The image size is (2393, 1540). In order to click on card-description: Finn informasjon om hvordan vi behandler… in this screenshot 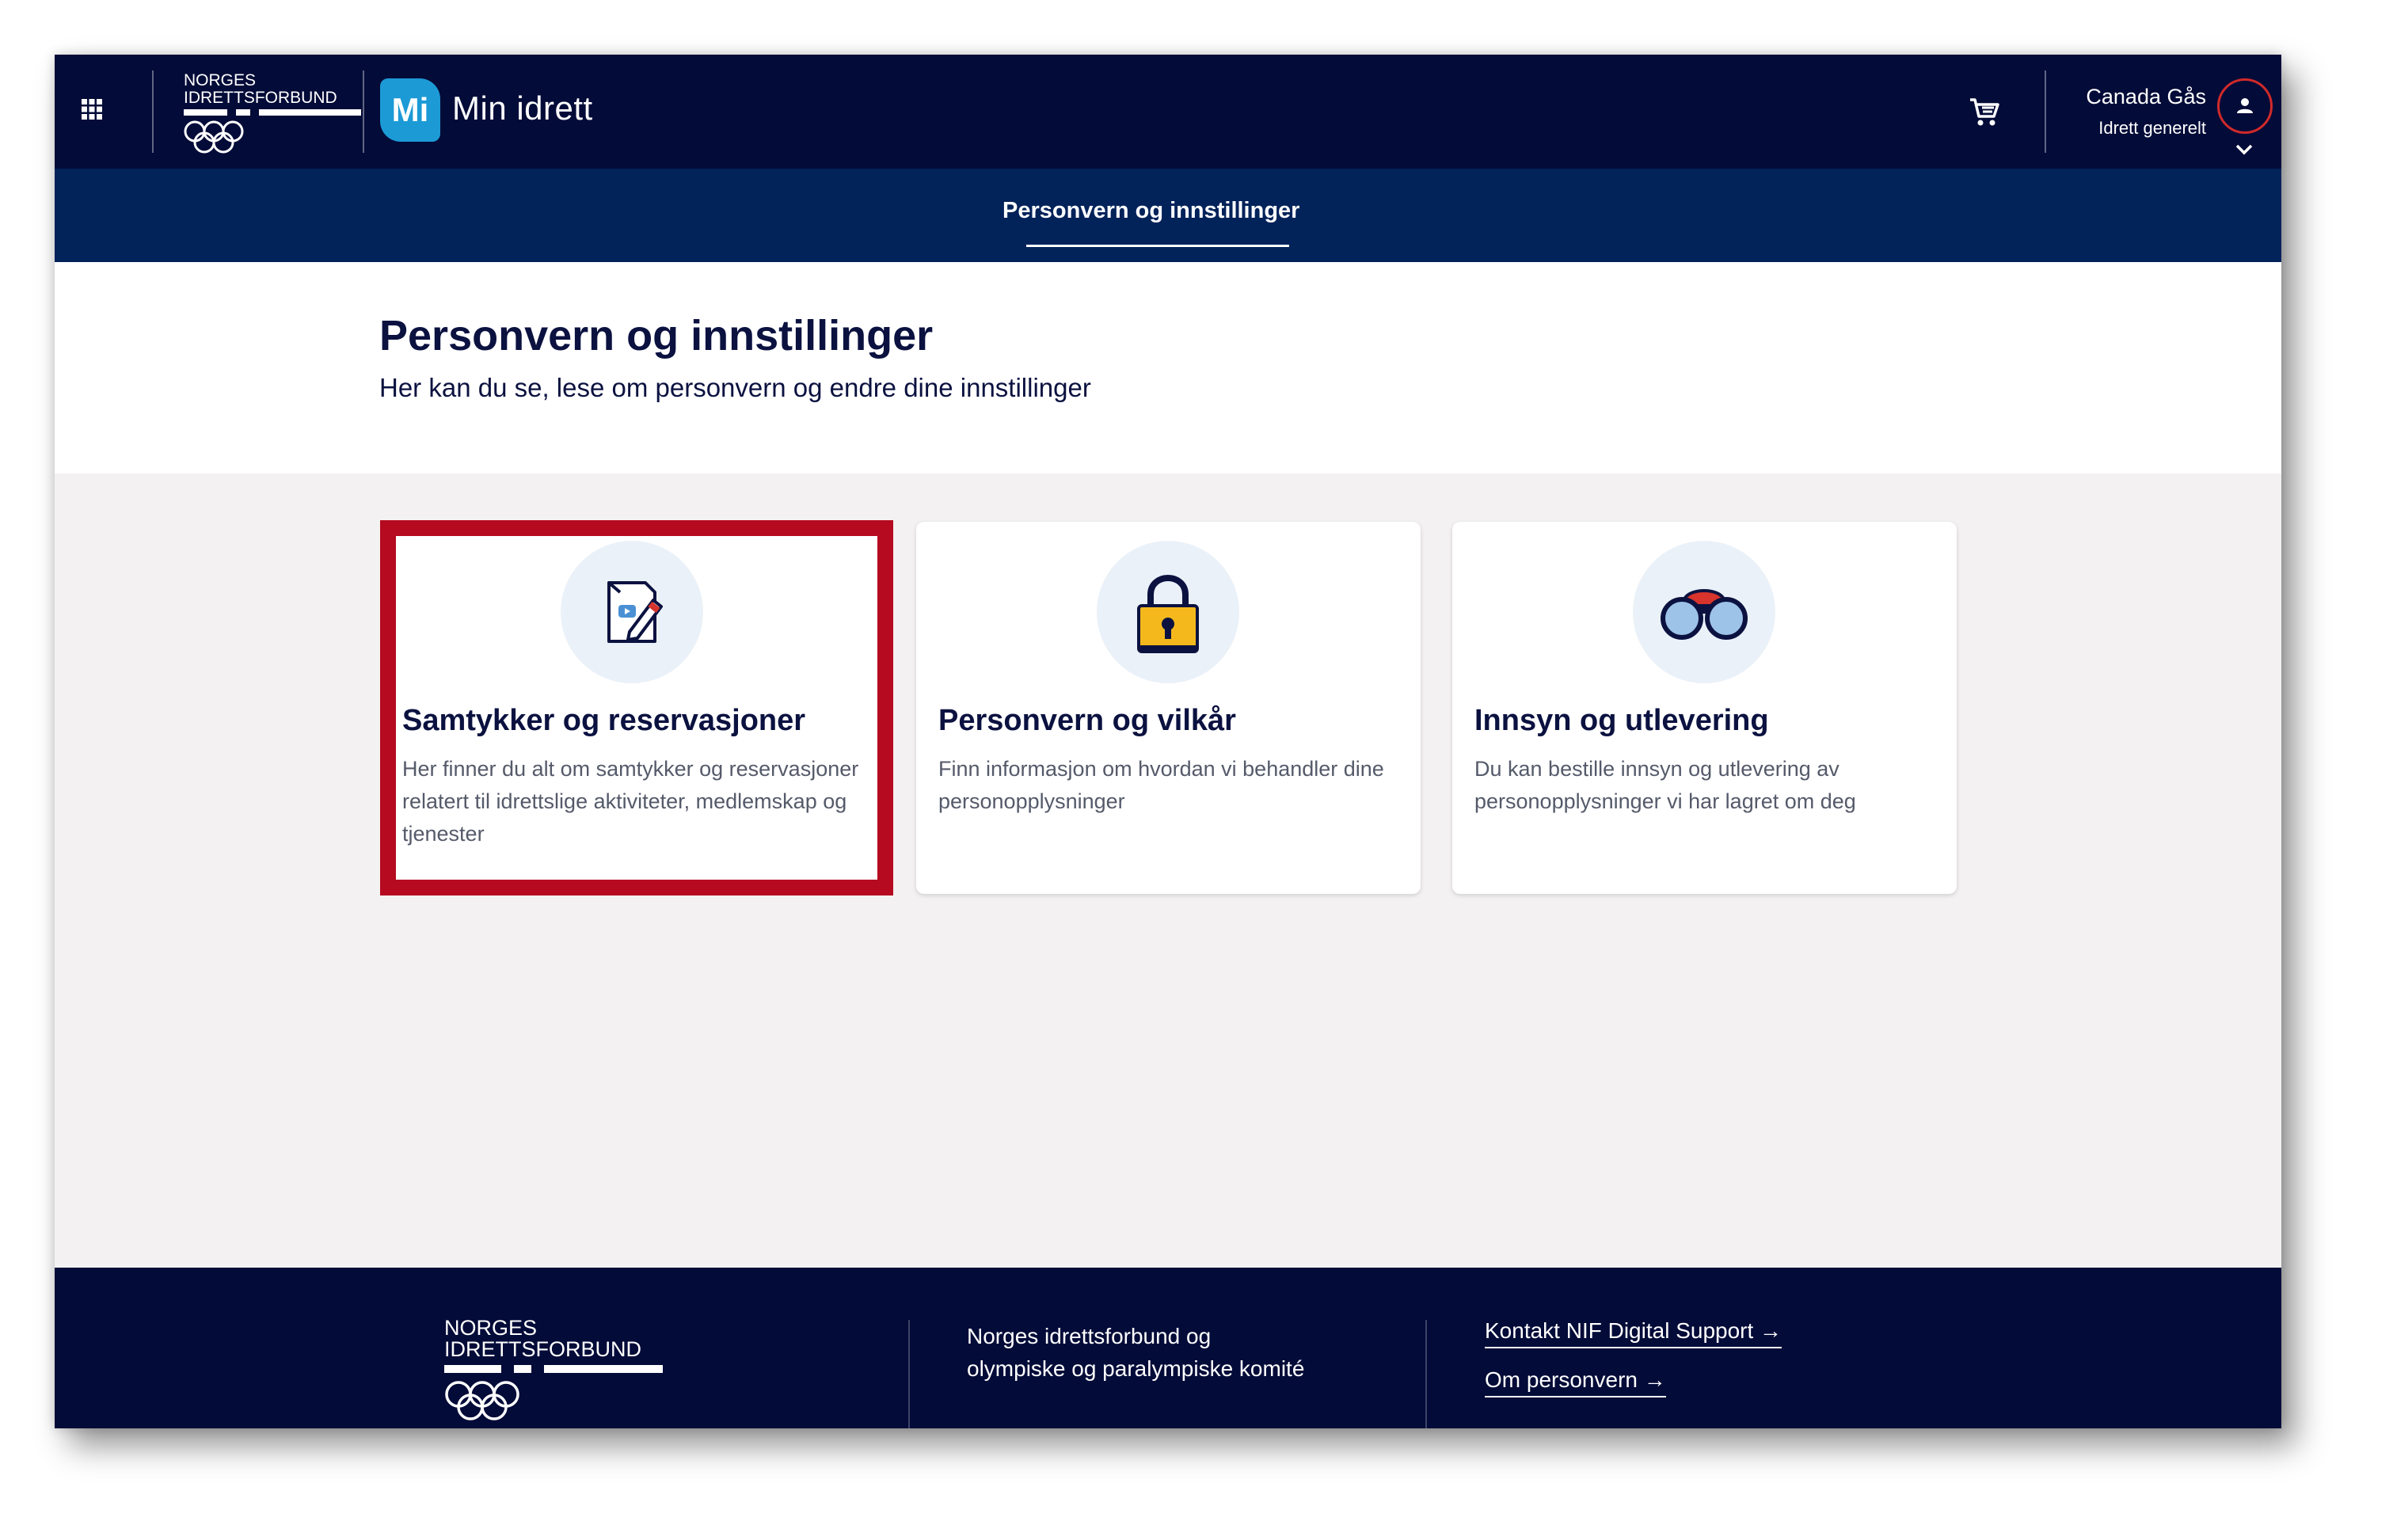, I will do `click(1161, 785)`.